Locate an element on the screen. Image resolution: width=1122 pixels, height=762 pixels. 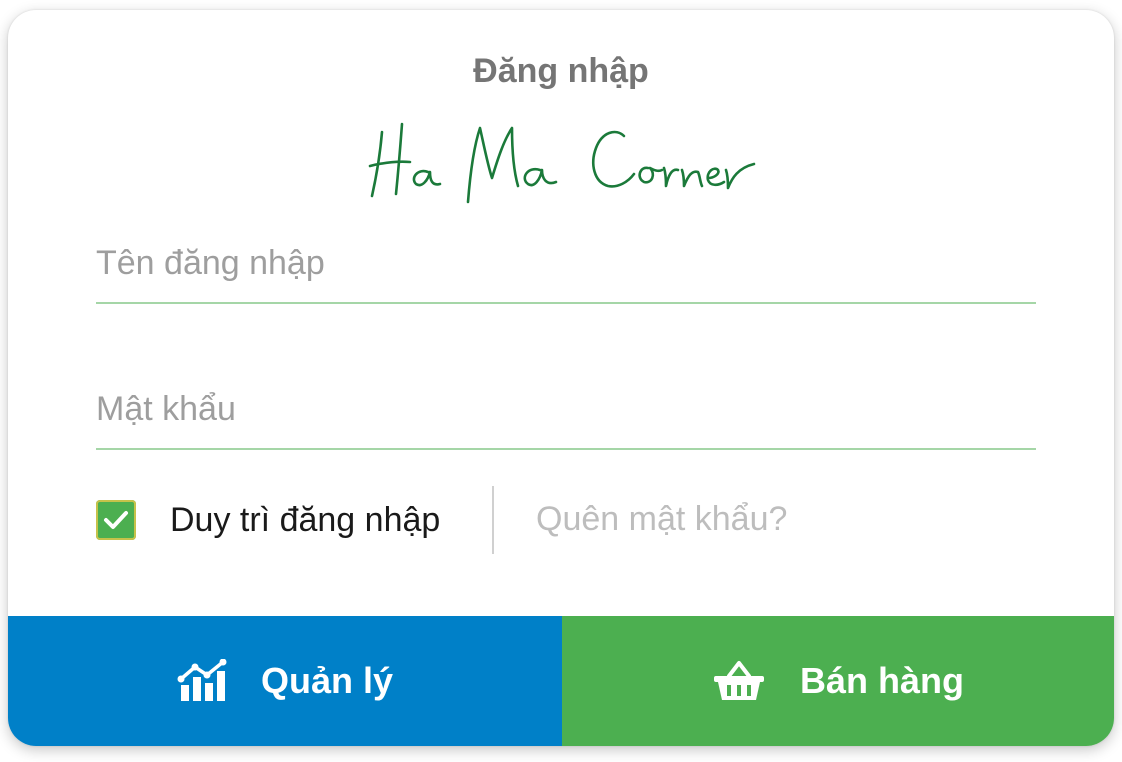
username-input is located at coordinates (566, 263).